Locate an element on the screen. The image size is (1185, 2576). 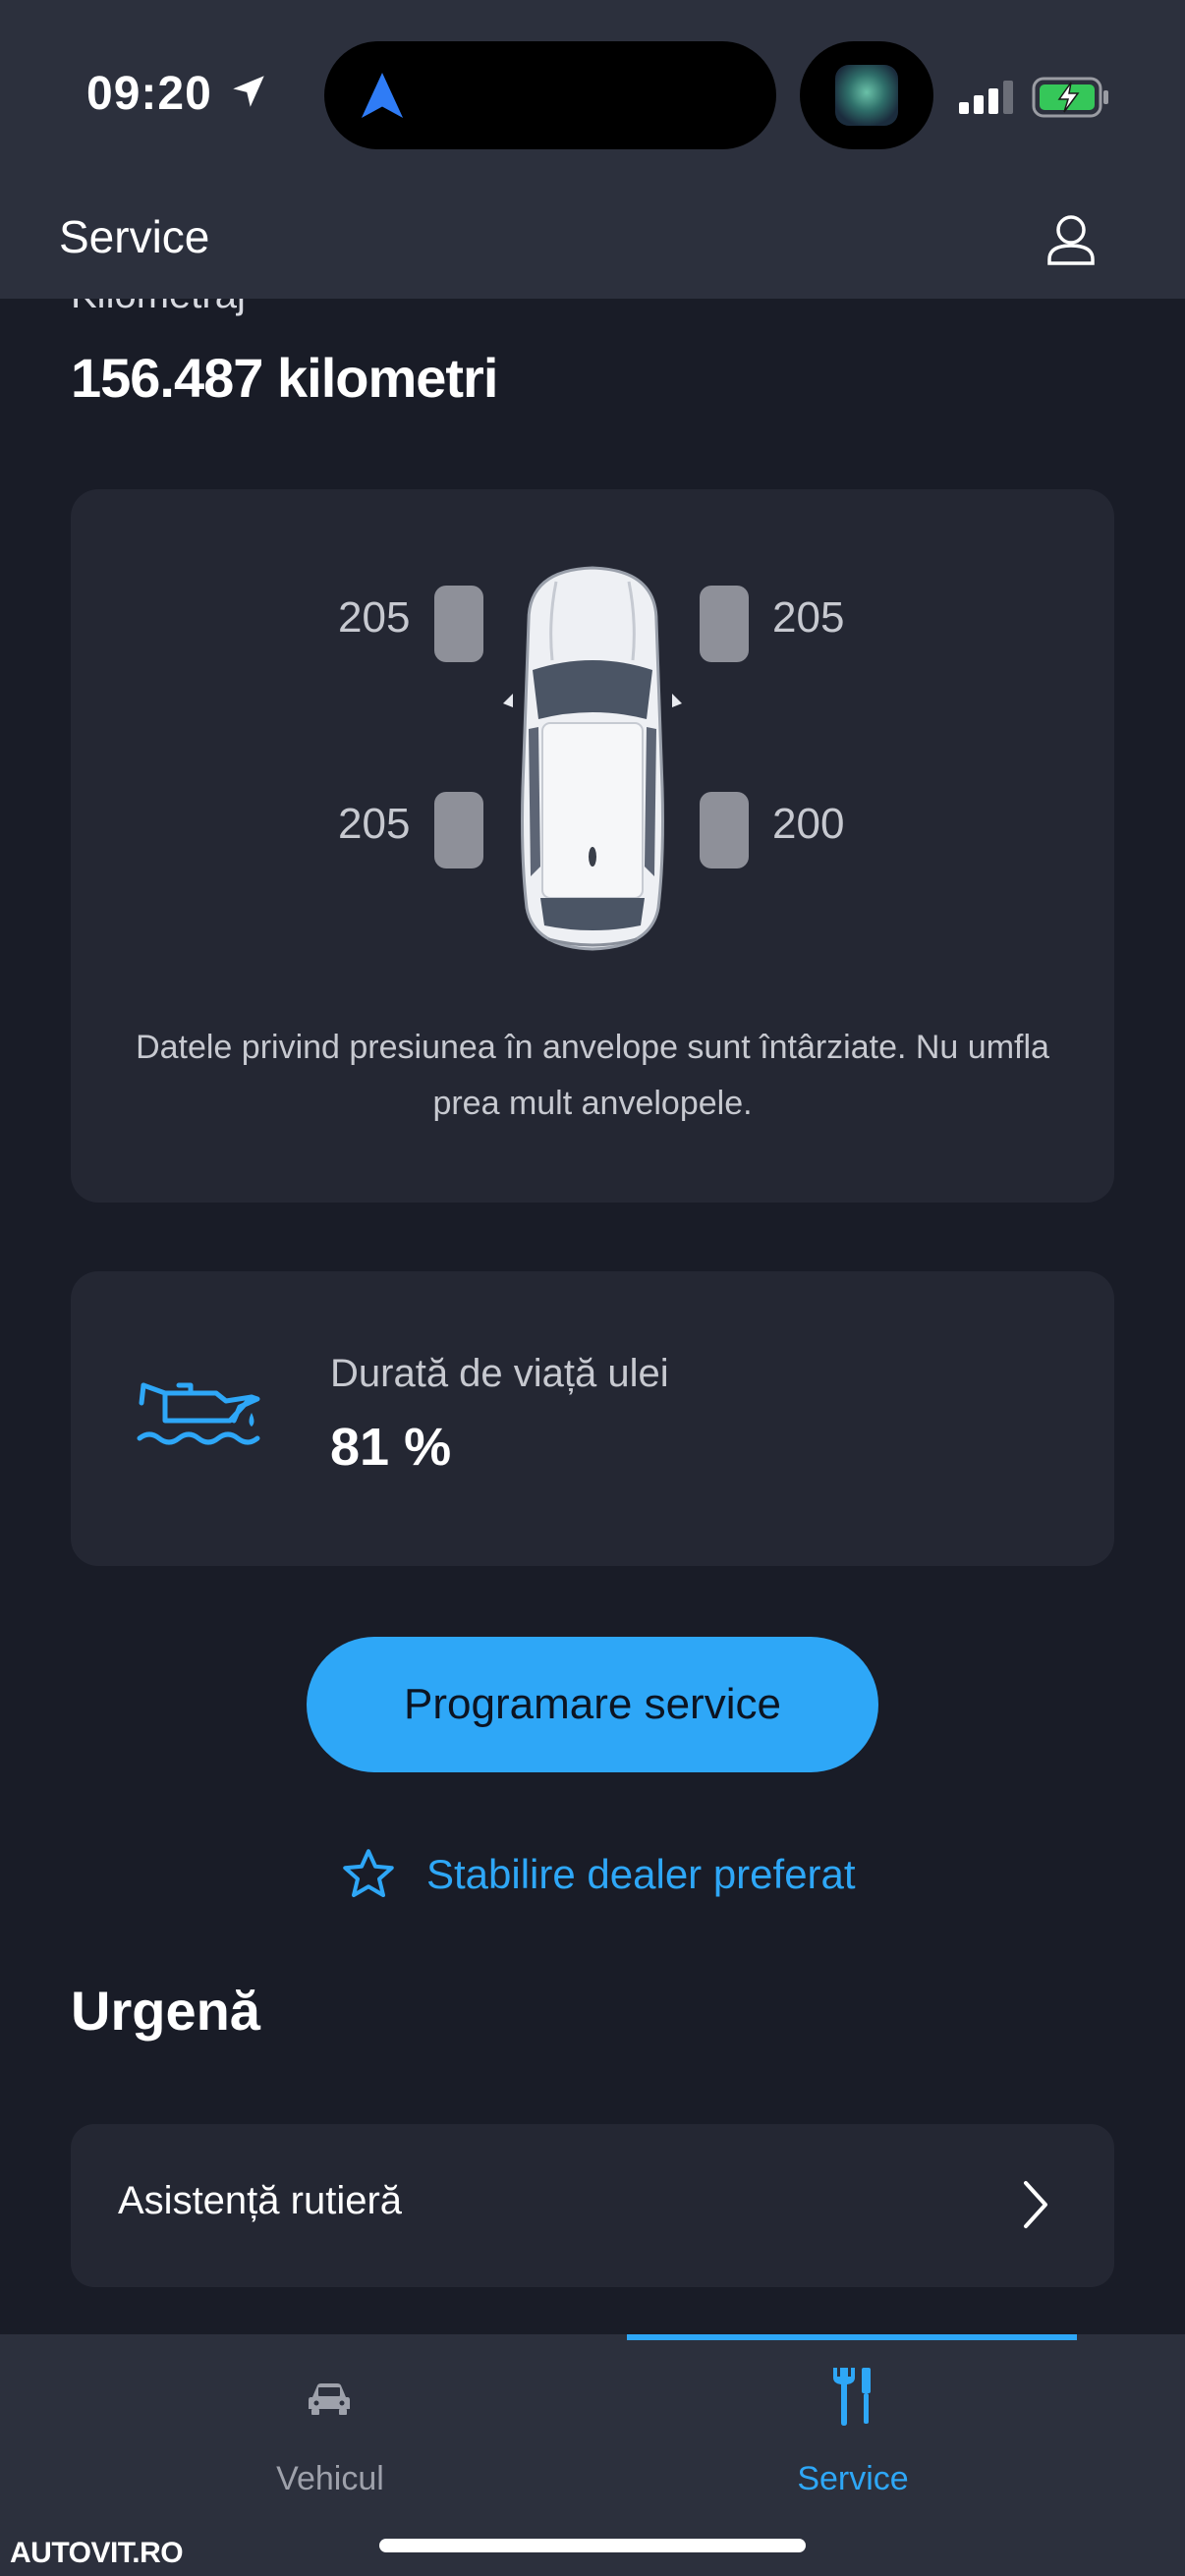
tire-rear-right is located at coordinates (724, 830).